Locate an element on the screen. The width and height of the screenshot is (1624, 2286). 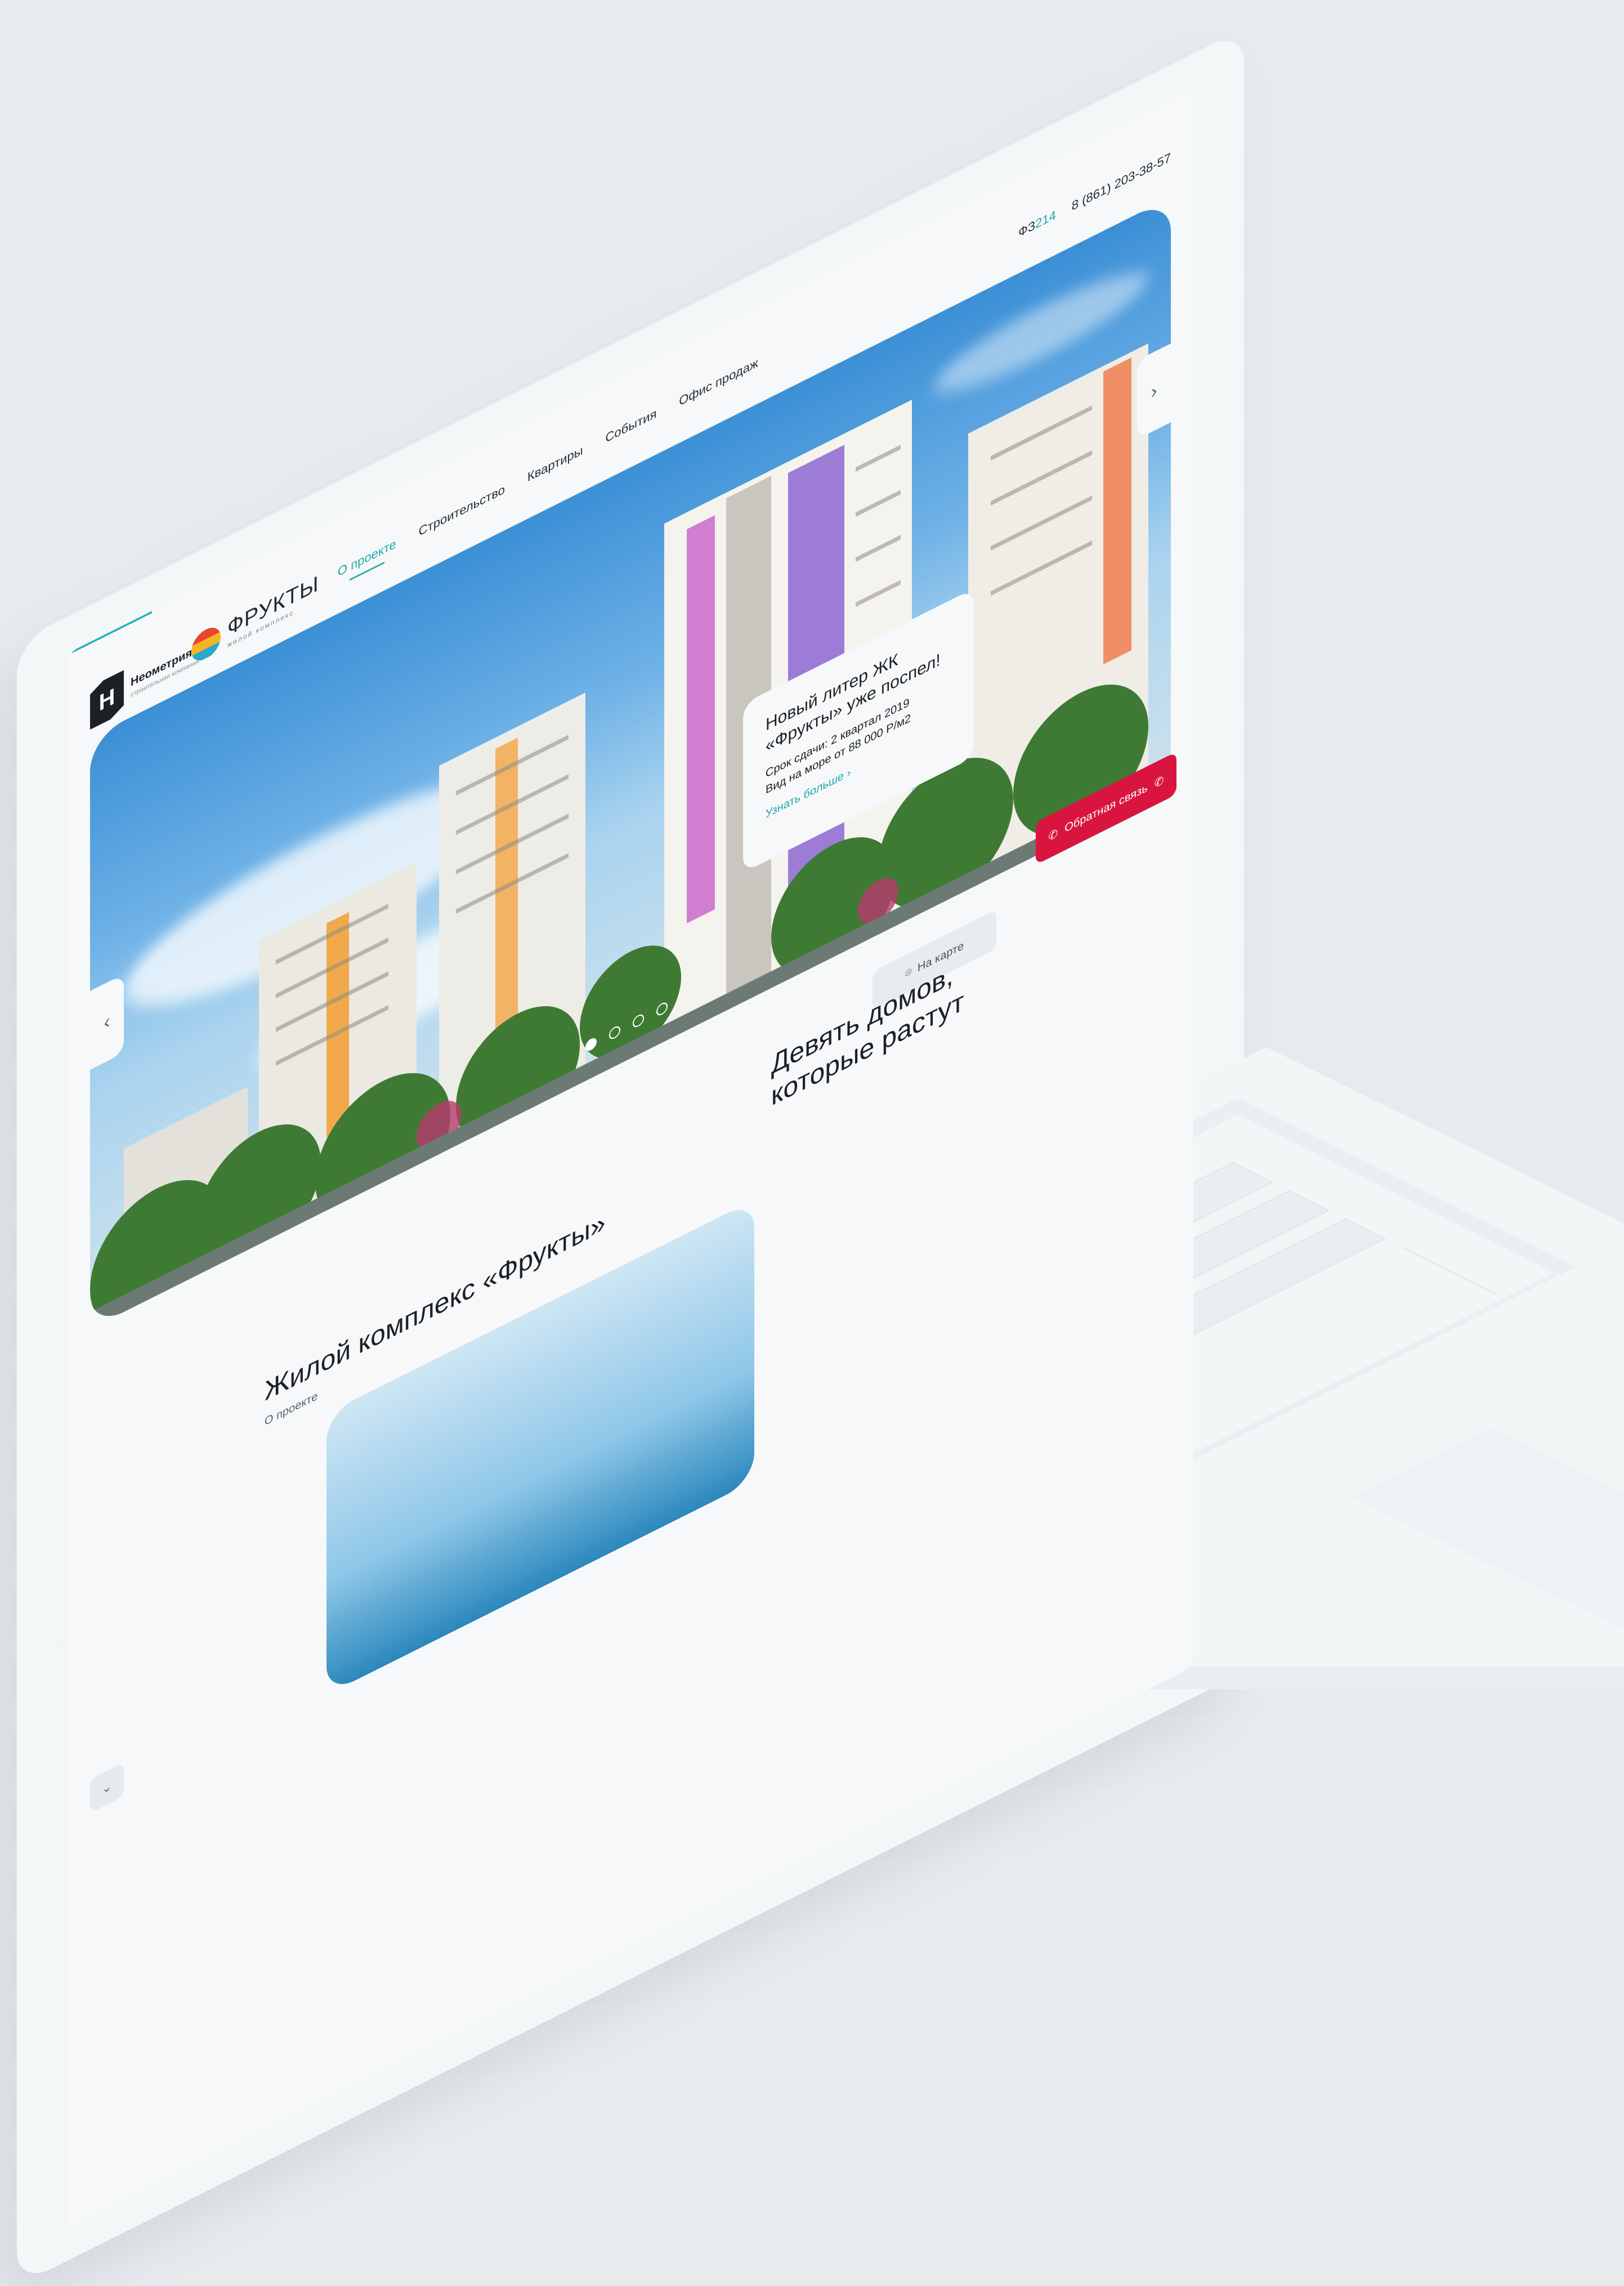
scroll-down-button: ⌄ is located at coordinates (107, 1787).